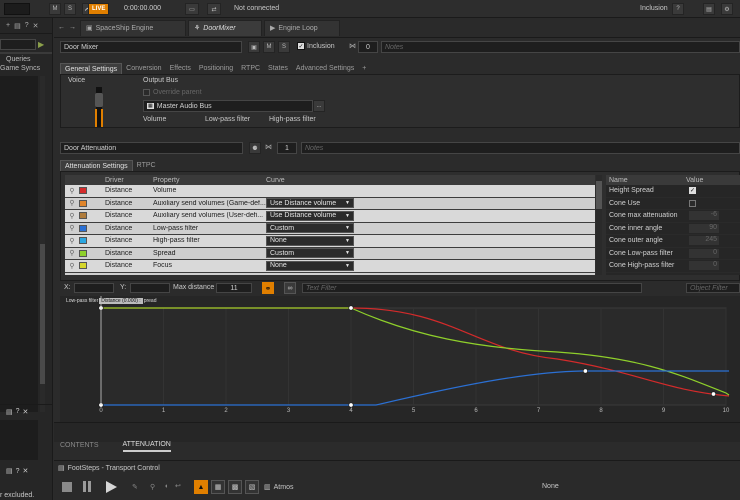 The image size is (740, 500). I want to click on explorer-list, so click(19, 244).